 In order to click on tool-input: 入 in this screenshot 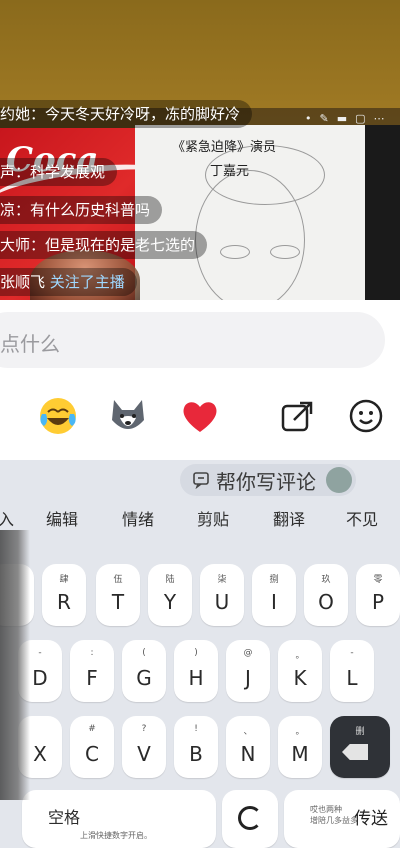, I will do `click(7, 518)`.